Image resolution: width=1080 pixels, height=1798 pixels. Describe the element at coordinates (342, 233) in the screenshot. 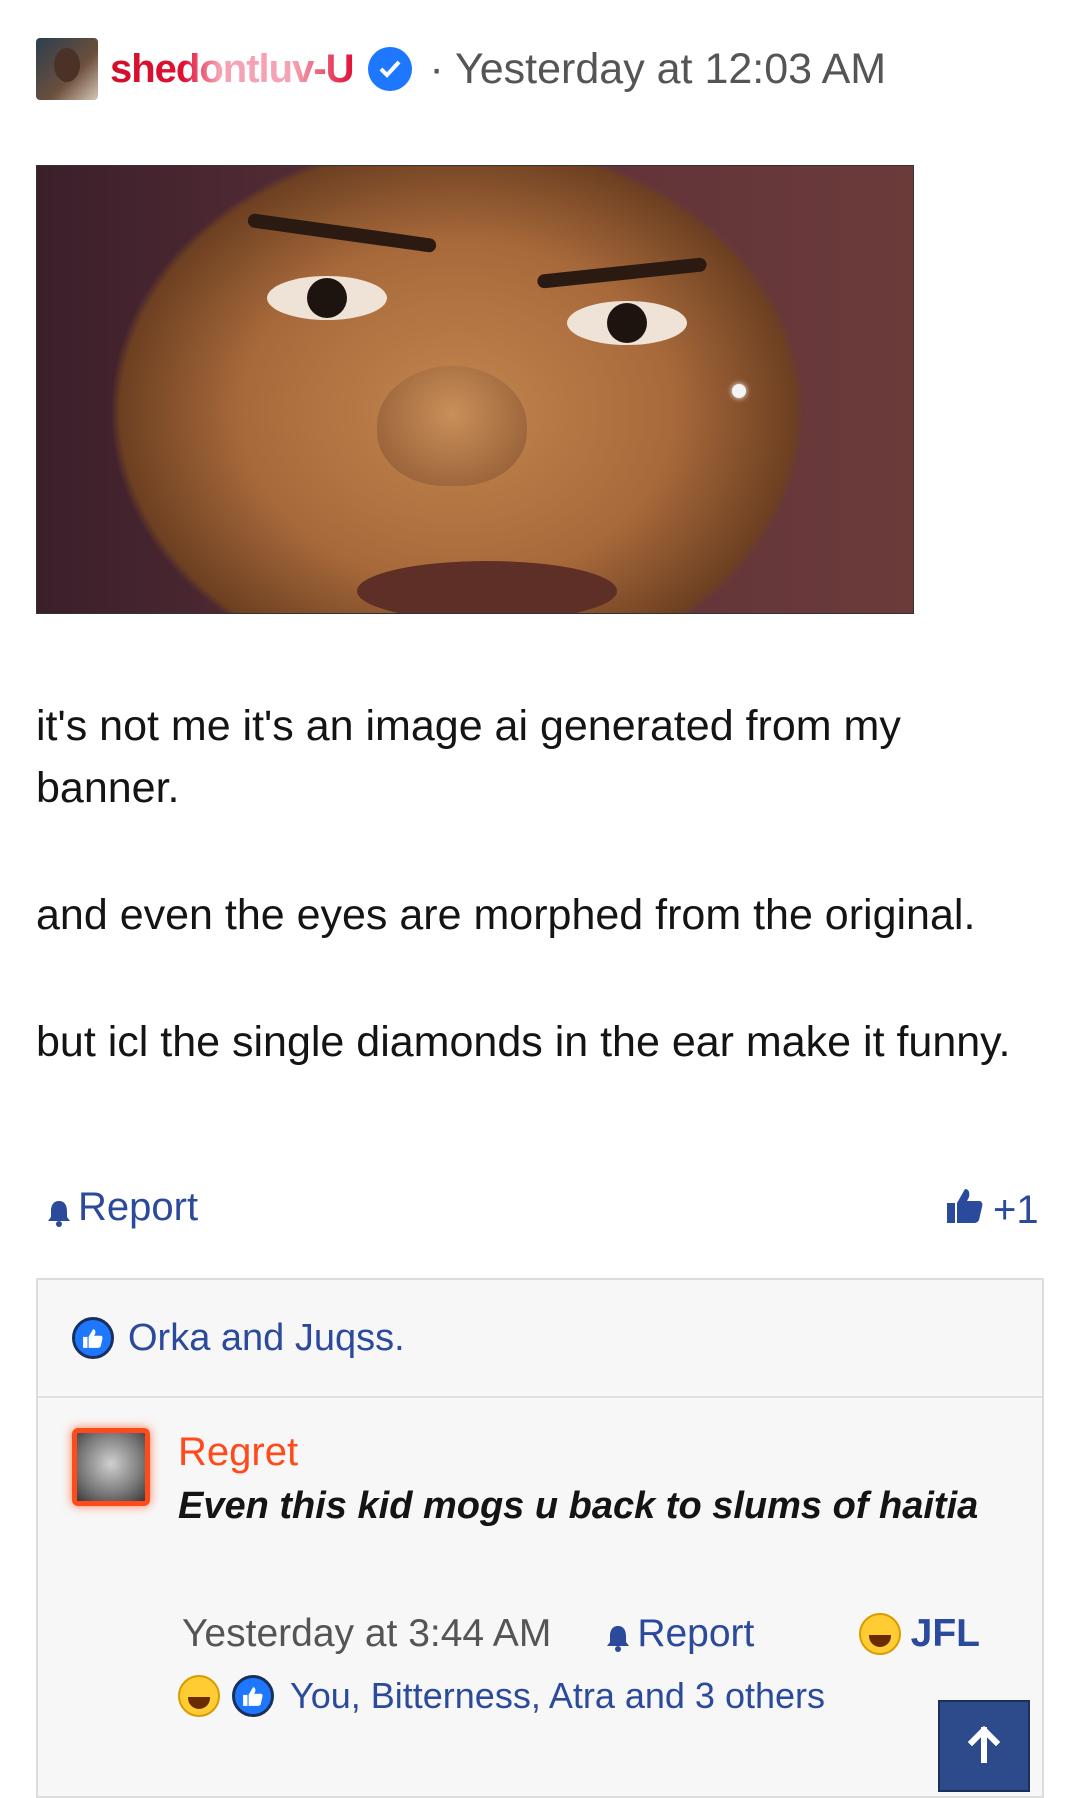

I see `image-left-eyebrow` at that location.